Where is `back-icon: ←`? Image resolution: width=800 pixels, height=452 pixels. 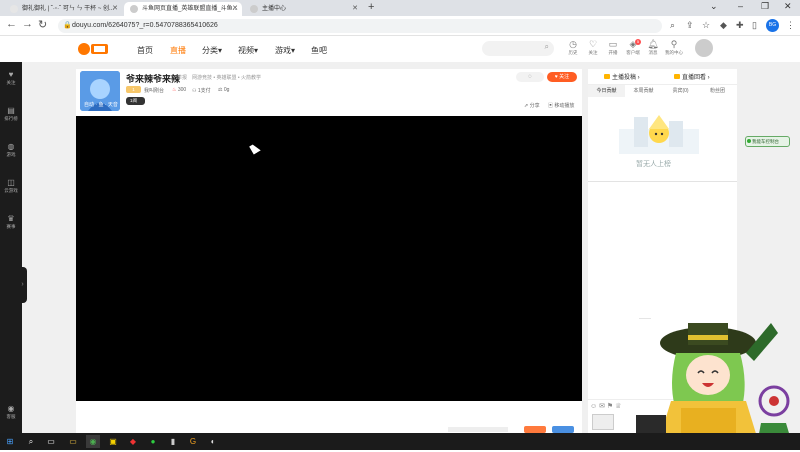
back-icon: ← is located at coordinates (11, 24).